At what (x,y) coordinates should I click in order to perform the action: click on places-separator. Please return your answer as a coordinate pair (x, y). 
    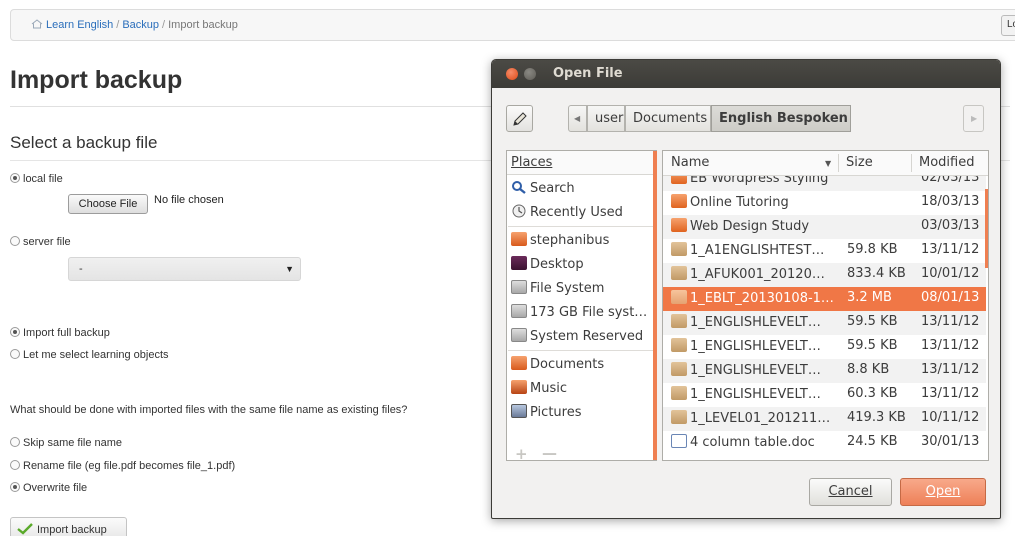
    Looking at the image, I should click on (580, 226).